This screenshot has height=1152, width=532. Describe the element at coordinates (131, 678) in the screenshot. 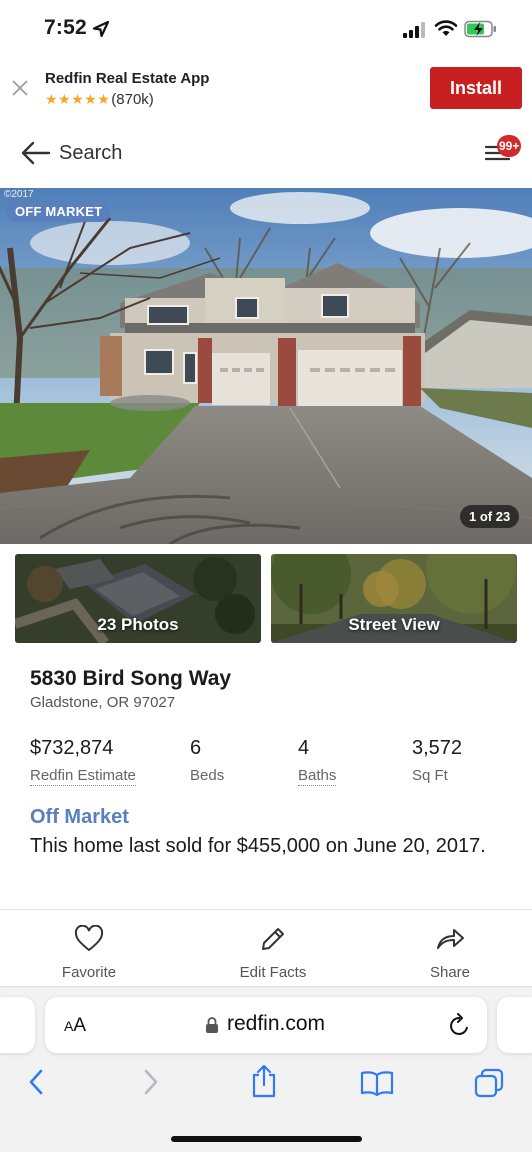

I see `property-address: 5830 Bird Song Way` at that location.